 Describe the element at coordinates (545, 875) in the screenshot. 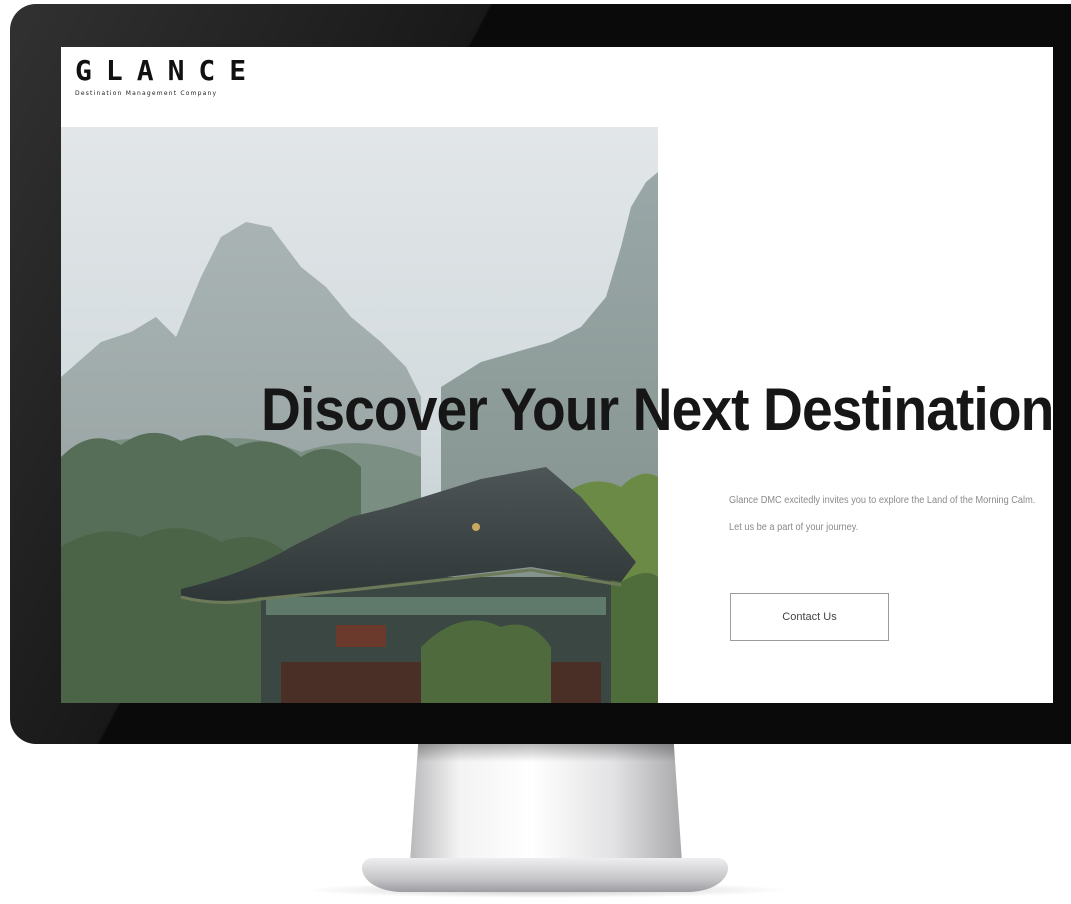

I see `monitor-stand-base` at that location.